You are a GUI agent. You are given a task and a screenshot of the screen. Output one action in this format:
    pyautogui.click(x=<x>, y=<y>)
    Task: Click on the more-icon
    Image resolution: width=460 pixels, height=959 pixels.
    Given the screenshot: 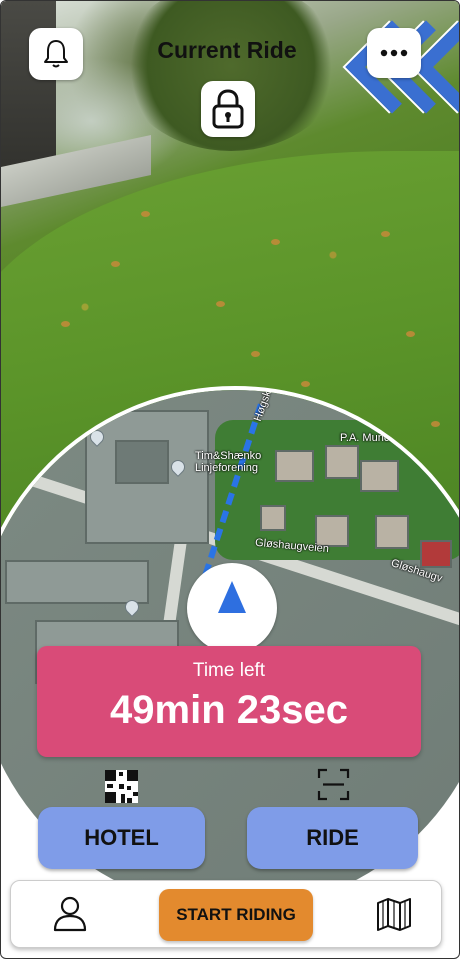 What is the action you would take?
    pyautogui.click(x=394, y=53)
    